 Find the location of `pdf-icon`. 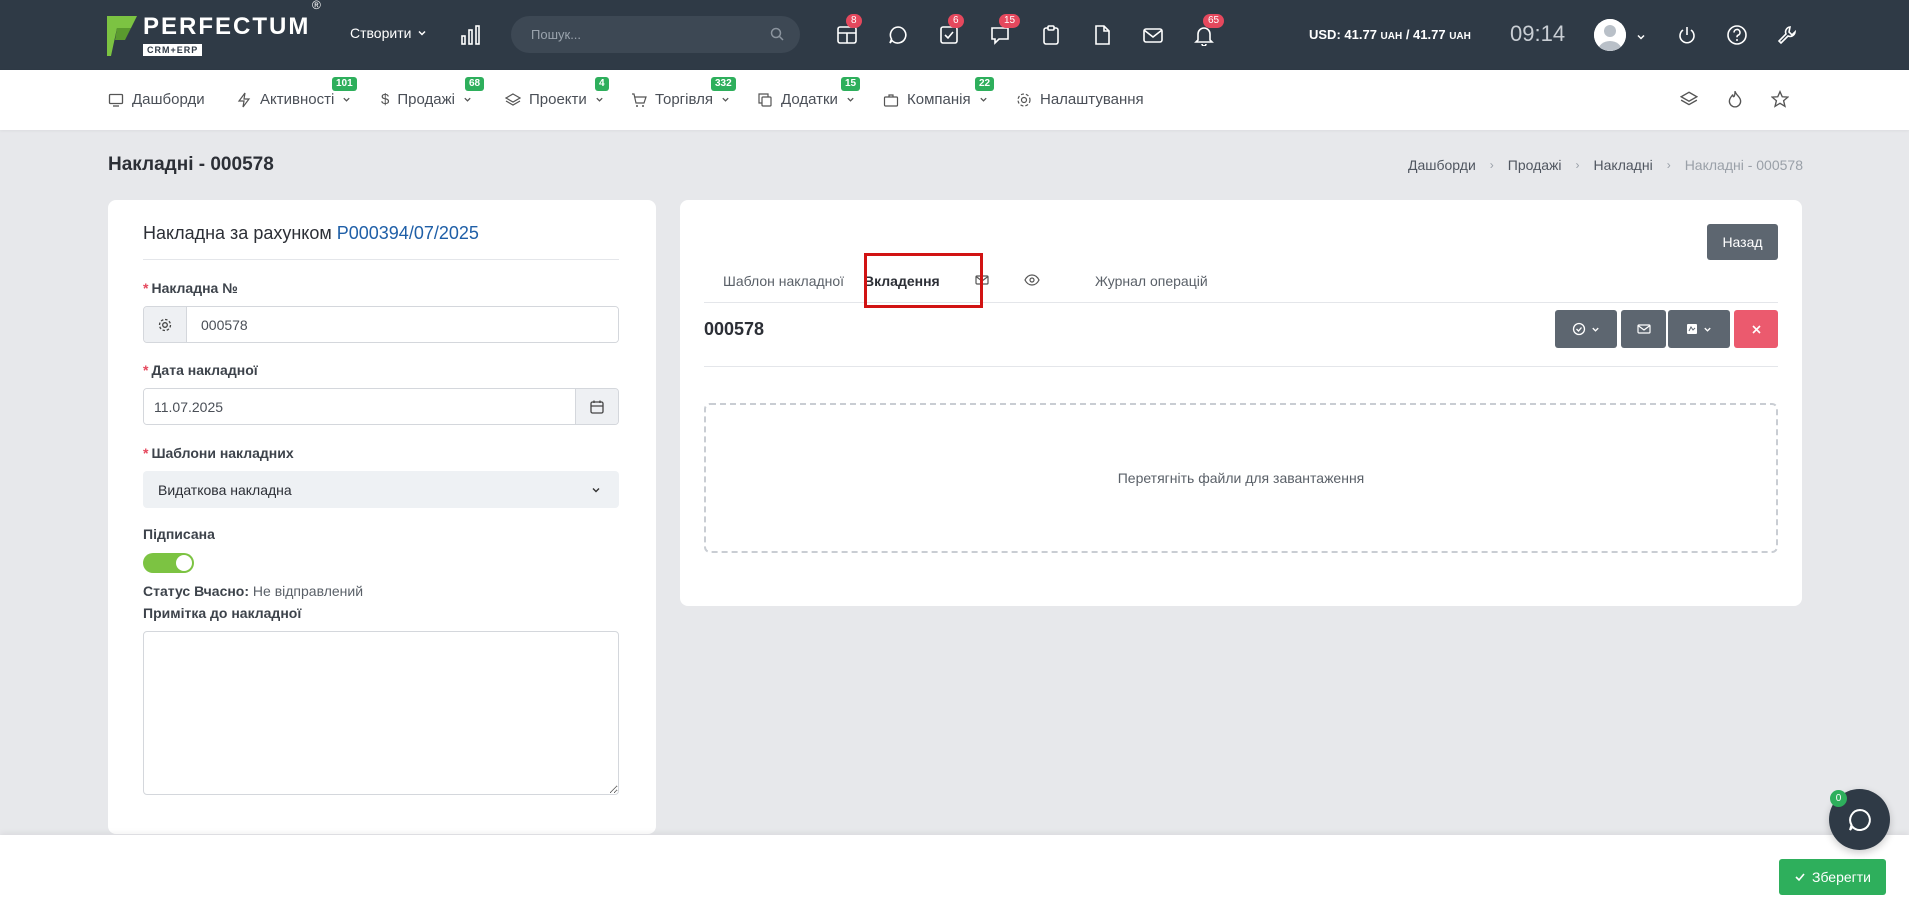

pdf-icon is located at coordinates (1692, 329).